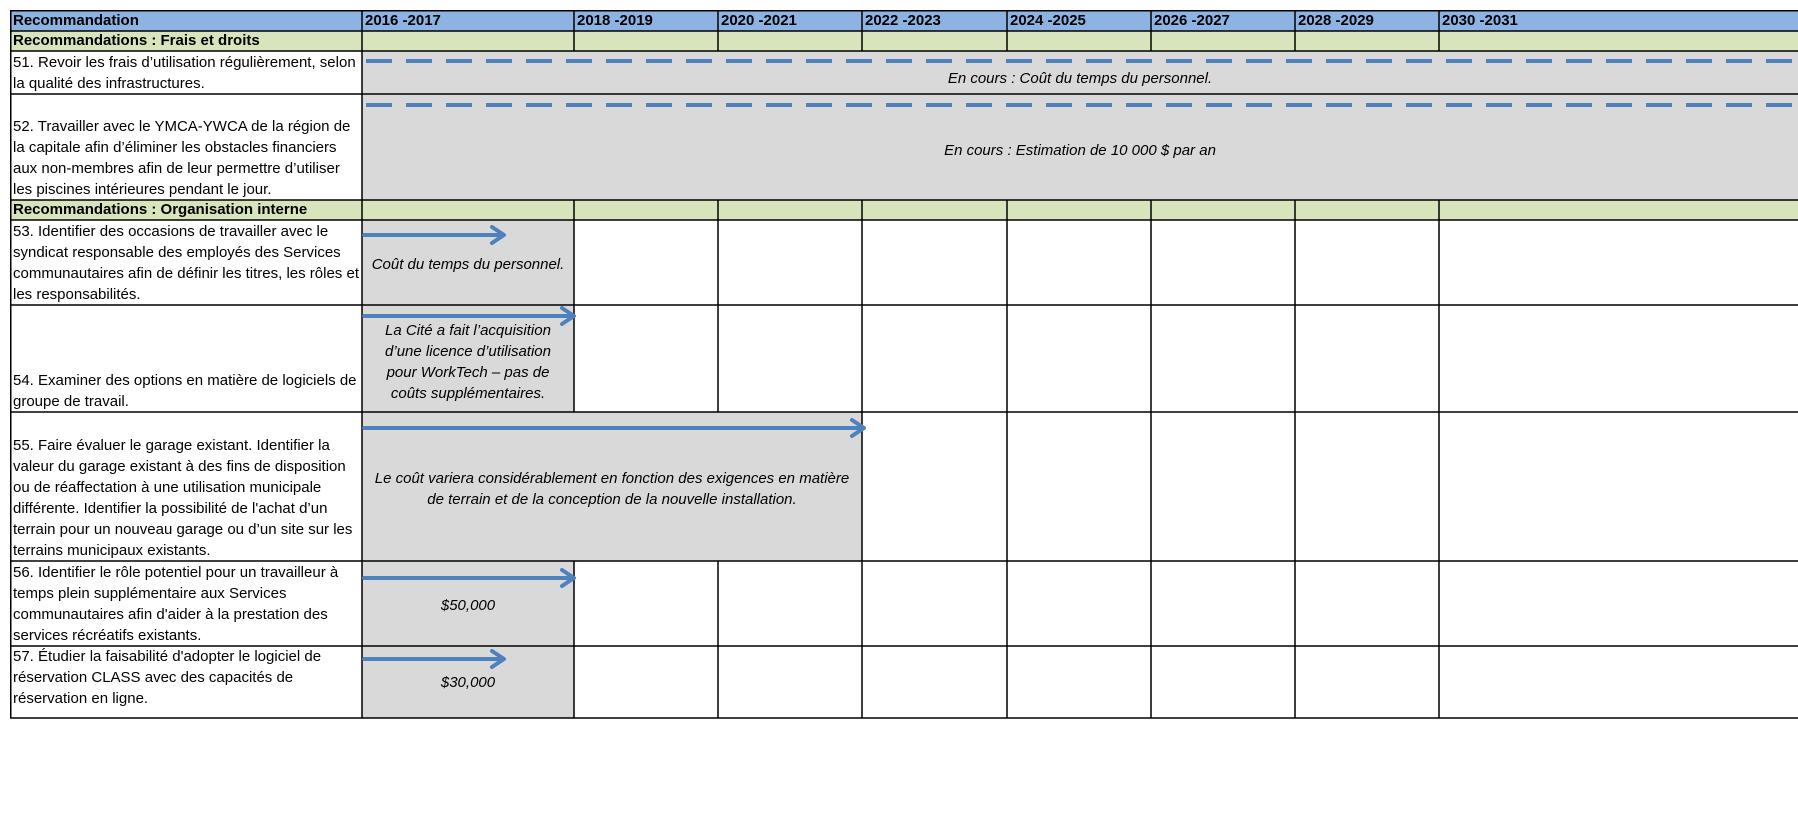 Image resolution: width=1798 pixels, height=821 pixels. I want to click on row-51-note: En cours : Coût du temps du personnel., so click(1080, 72).